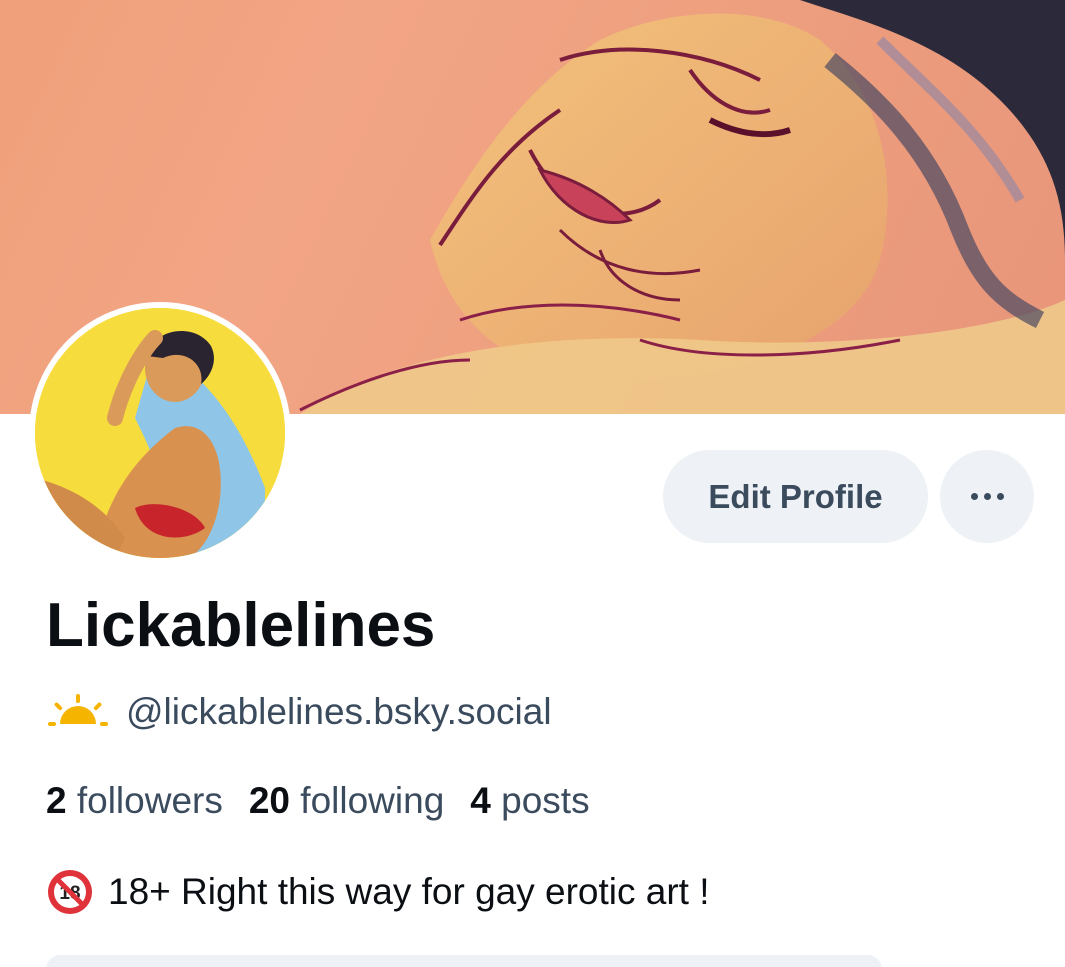  Describe the element at coordinates (241, 625) in the screenshot. I see `display-name: Lickablelines` at that location.